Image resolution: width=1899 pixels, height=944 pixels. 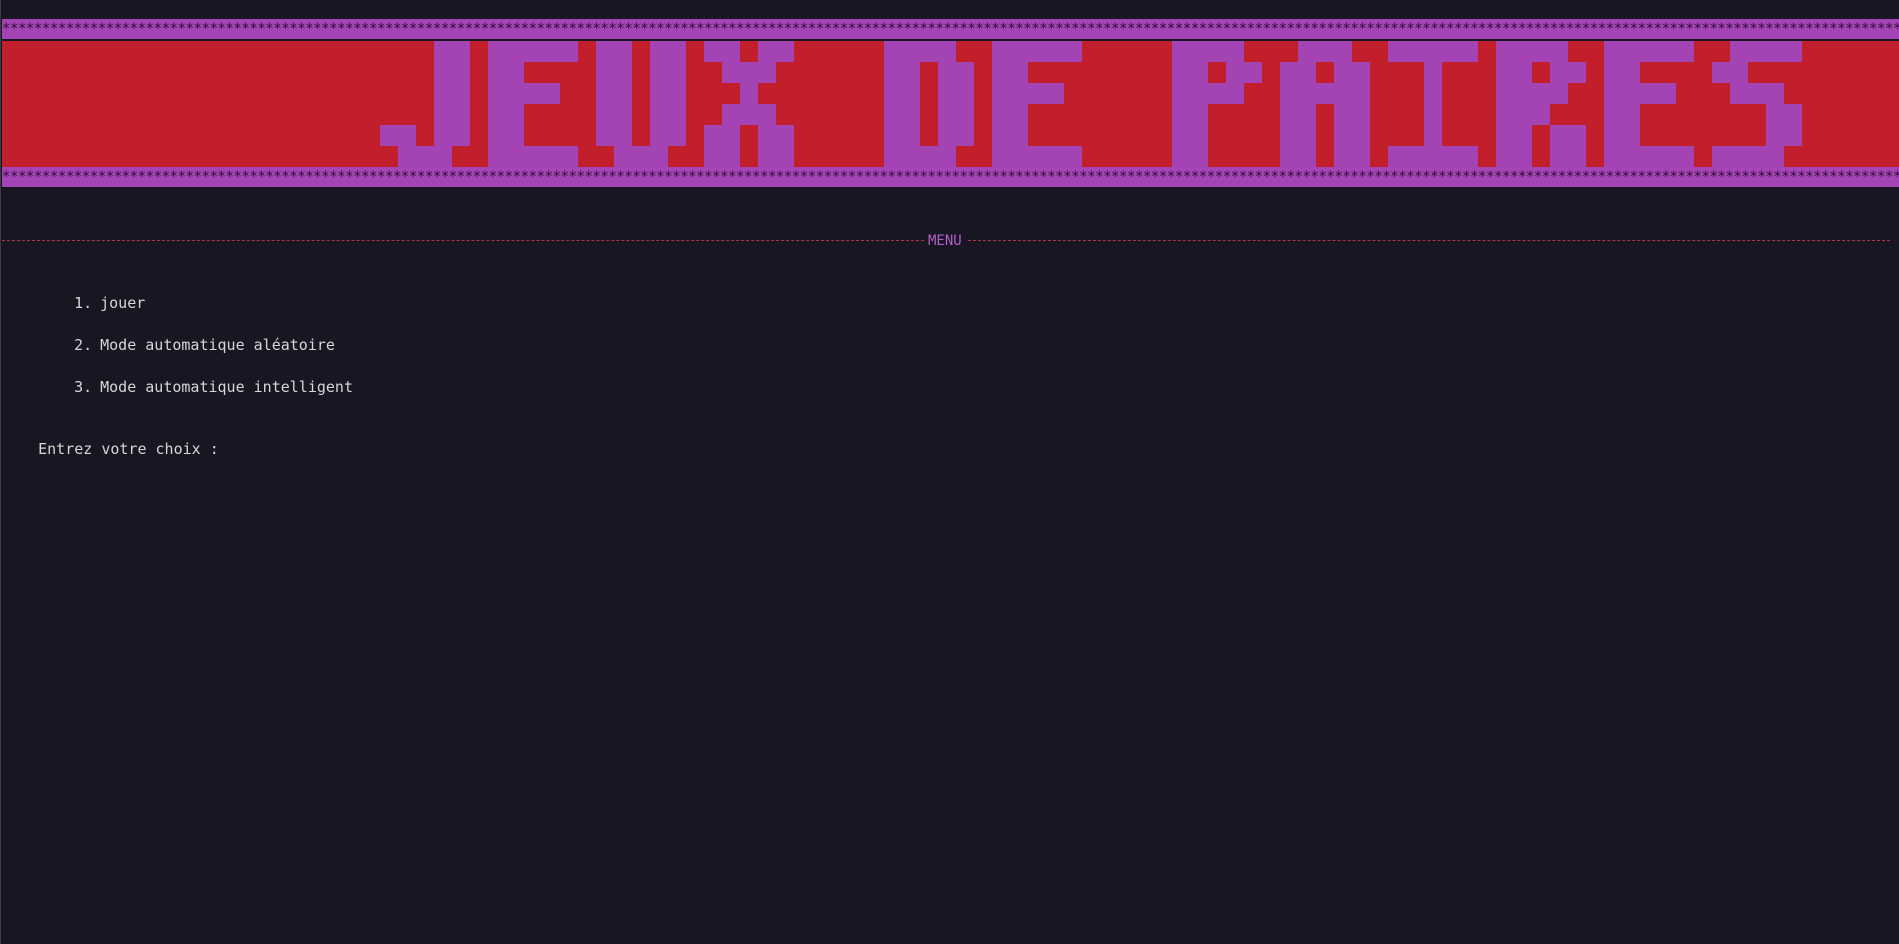 What do you see at coordinates (217, 345) in the screenshot?
I see `menu-item-label: Mode automatique aléatoire` at bounding box center [217, 345].